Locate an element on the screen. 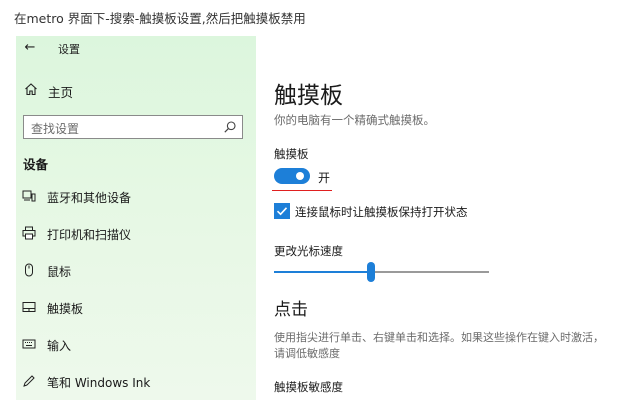 The image size is (631, 400). checkbox-label: 连接鼠标时让触摸板保持打开状态 is located at coordinates (381, 212).